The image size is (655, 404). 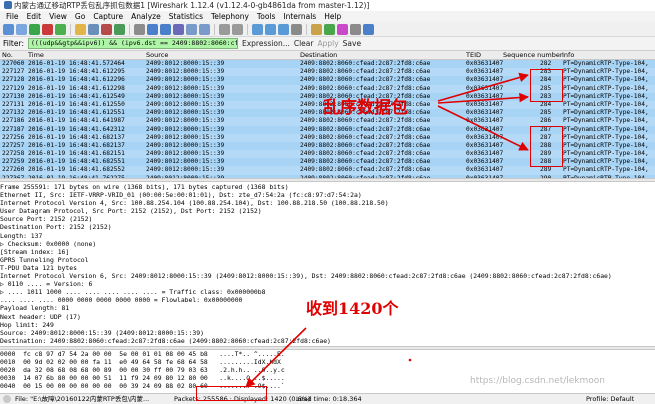 I want to click on first-packet-icon, so click(x=191, y=29).